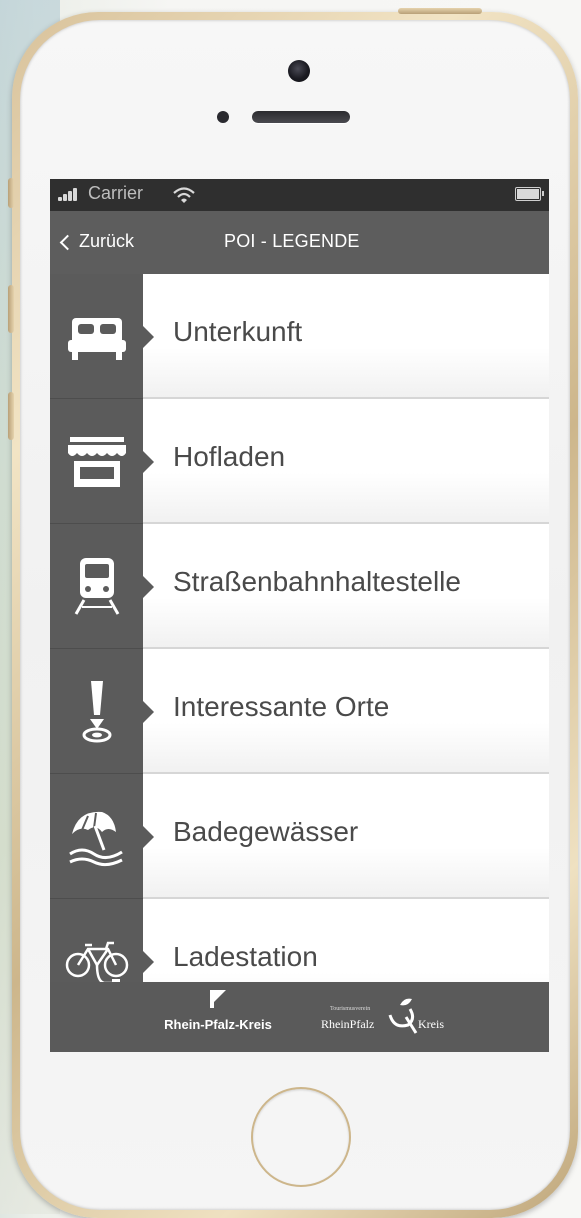  What do you see at coordinates (218, 999) in the screenshot?
I see `flag-mark-icon` at bounding box center [218, 999].